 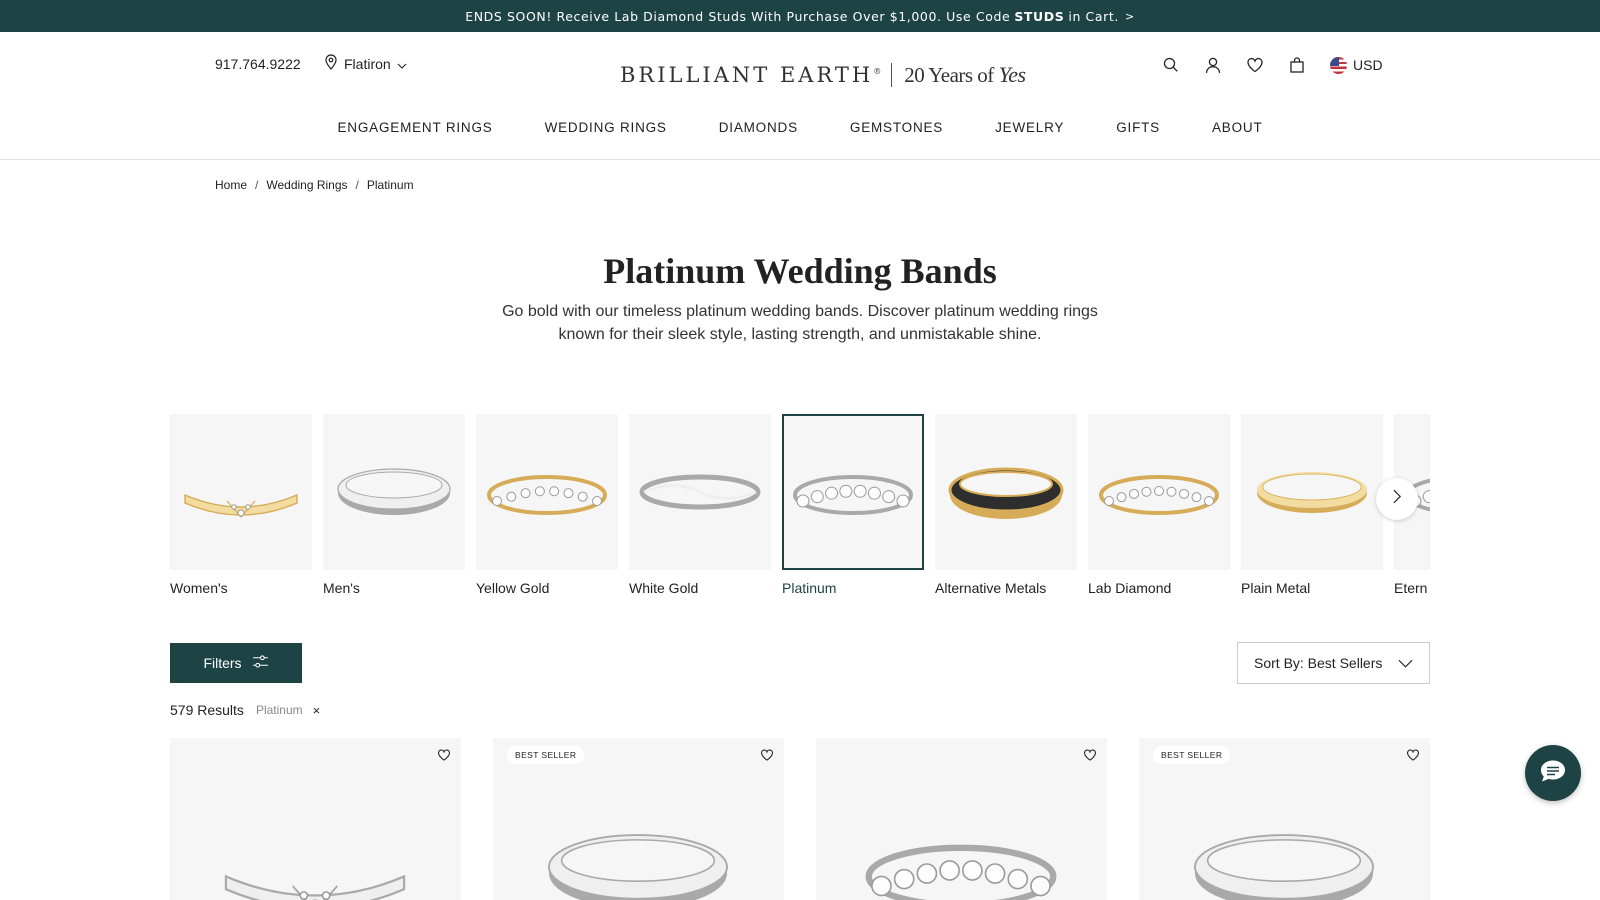 What do you see at coordinates (1318, 663) in the screenshot?
I see `sort-label: Sort By: Best Sellers` at bounding box center [1318, 663].